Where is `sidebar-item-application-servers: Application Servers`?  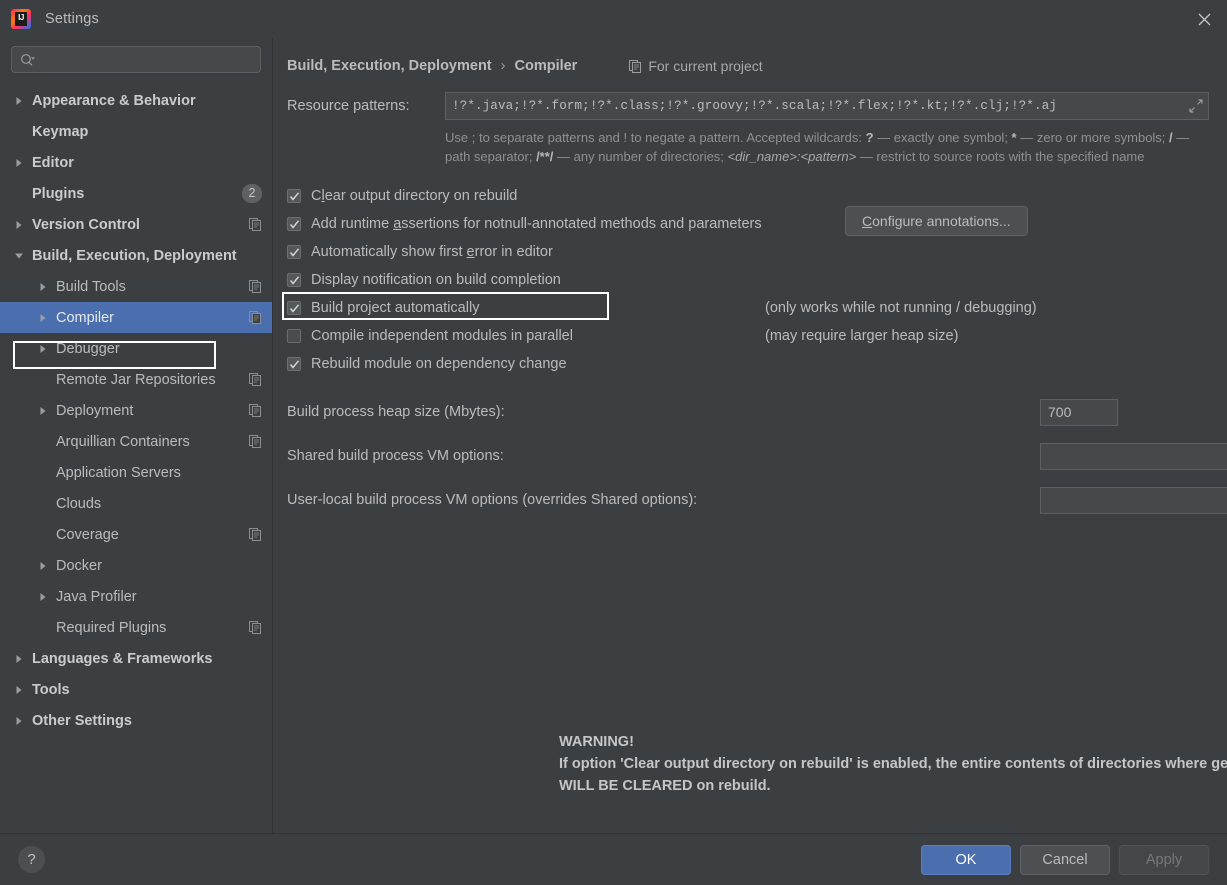
sidebar-item-application-servers: Application Servers is located at coordinates (136, 472).